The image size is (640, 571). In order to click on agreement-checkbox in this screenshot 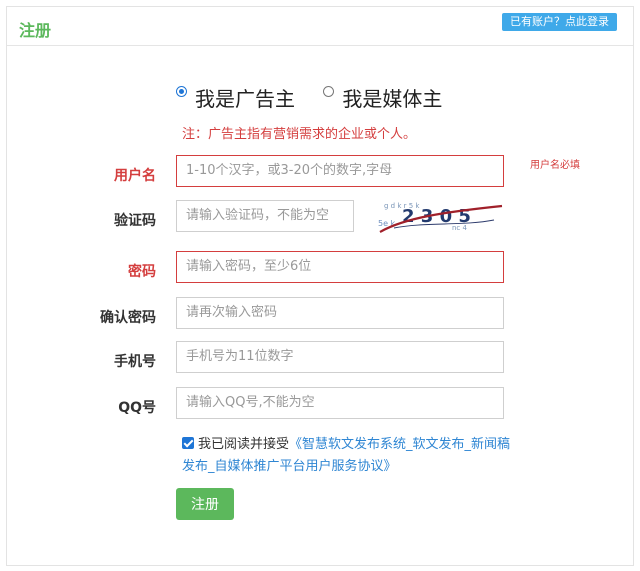, I will do `click(188, 443)`.